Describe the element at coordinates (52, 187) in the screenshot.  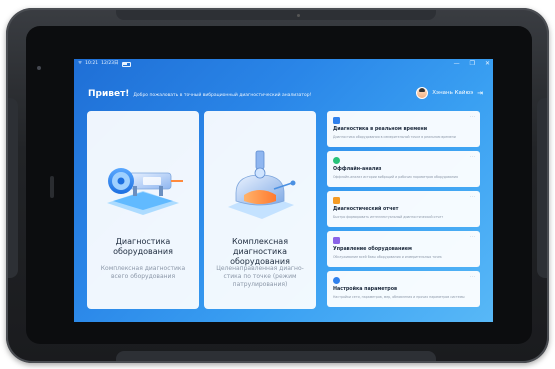
I see `home-button` at that location.